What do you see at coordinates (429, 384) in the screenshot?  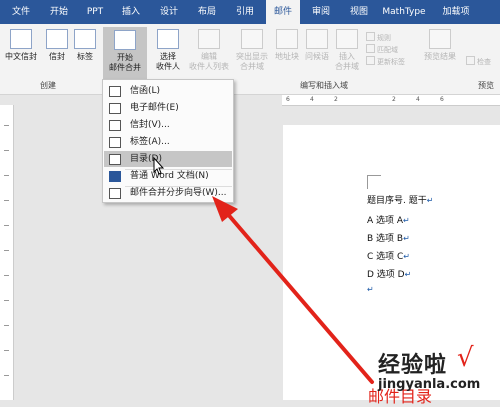 I see `watermark-url: jingyanla.com` at bounding box center [429, 384].